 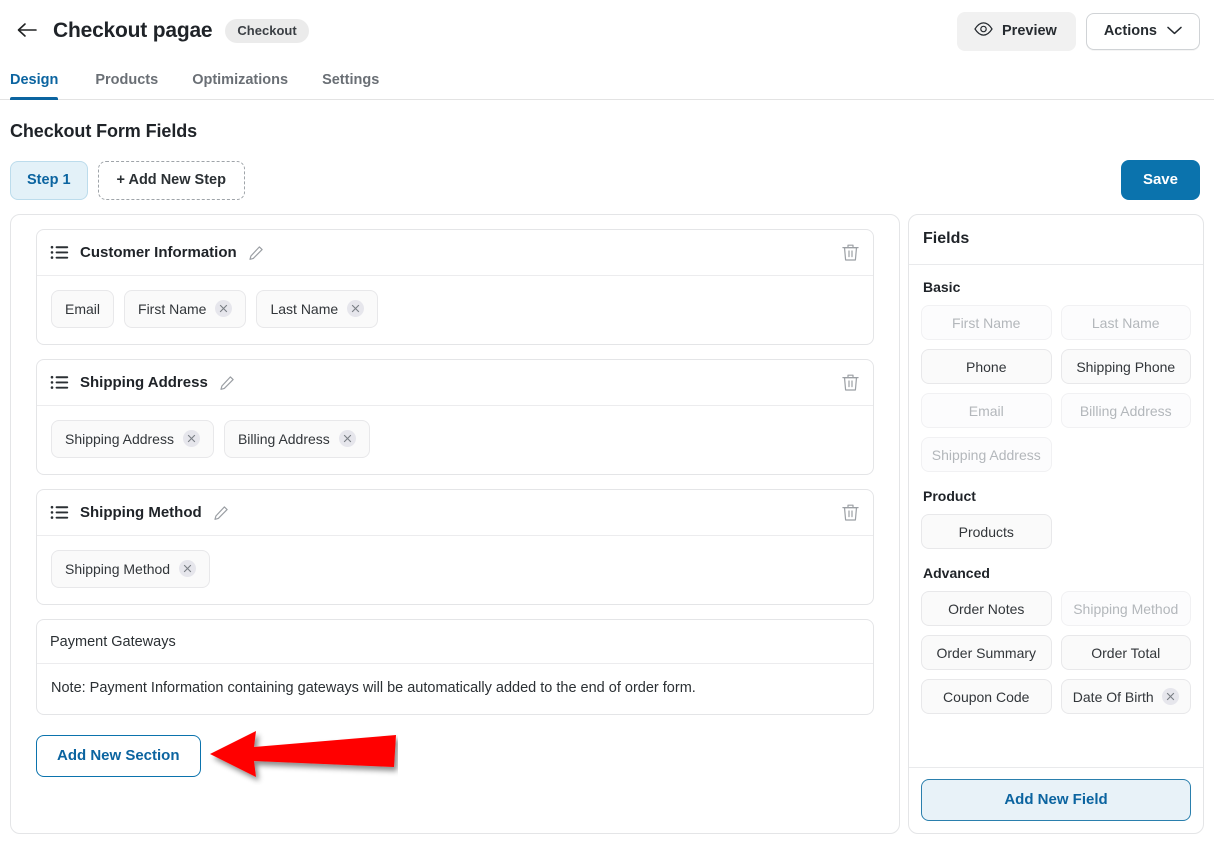 I want to click on form-fields-heading: Checkout Form Fields, so click(x=104, y=131).